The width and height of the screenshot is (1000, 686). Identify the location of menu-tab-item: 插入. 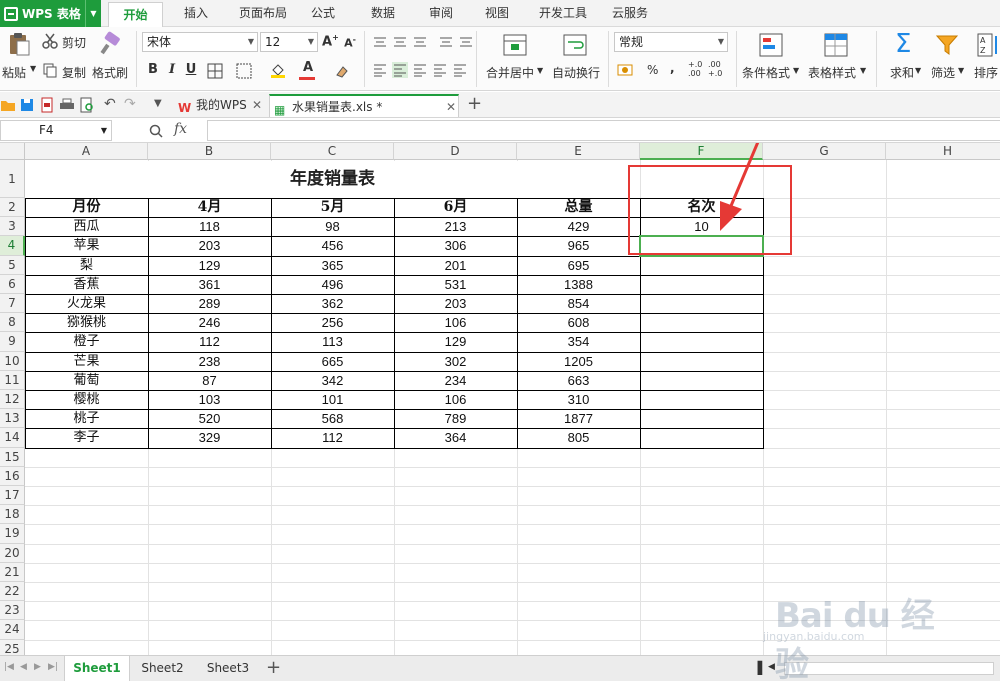
(196, 13).